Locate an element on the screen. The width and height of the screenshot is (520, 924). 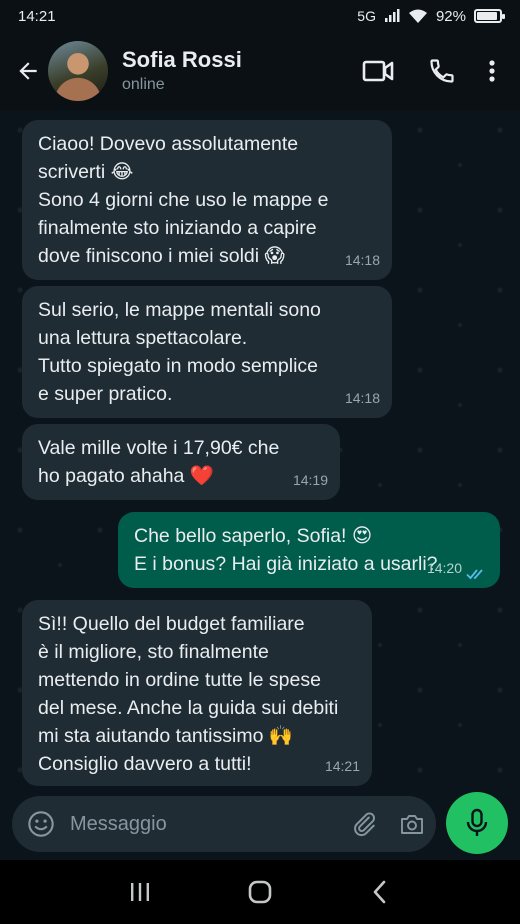
message-line: Sono 4 giorni che uso le mappe e is located at coordinates (183, 200).